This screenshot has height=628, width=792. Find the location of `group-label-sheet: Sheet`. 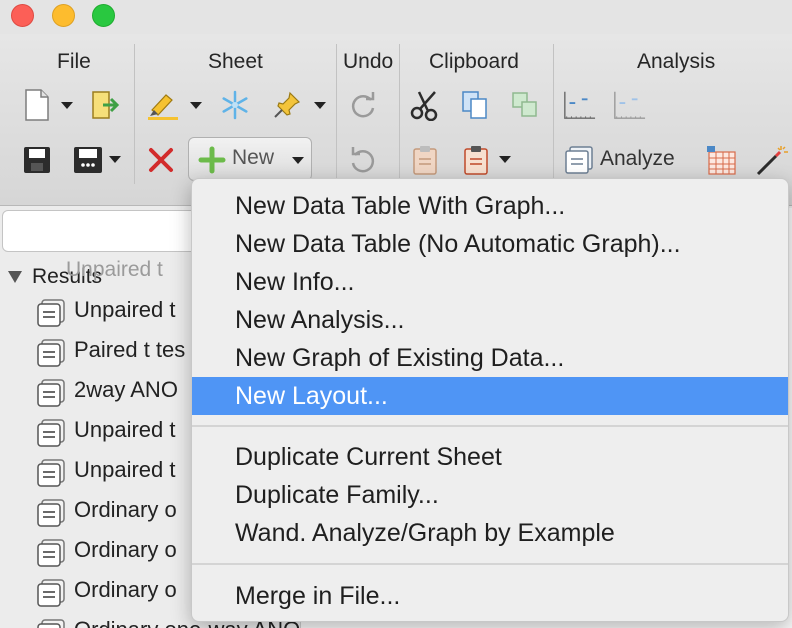

group-label-sheet: Sheet is located at coordinates (235, 61).